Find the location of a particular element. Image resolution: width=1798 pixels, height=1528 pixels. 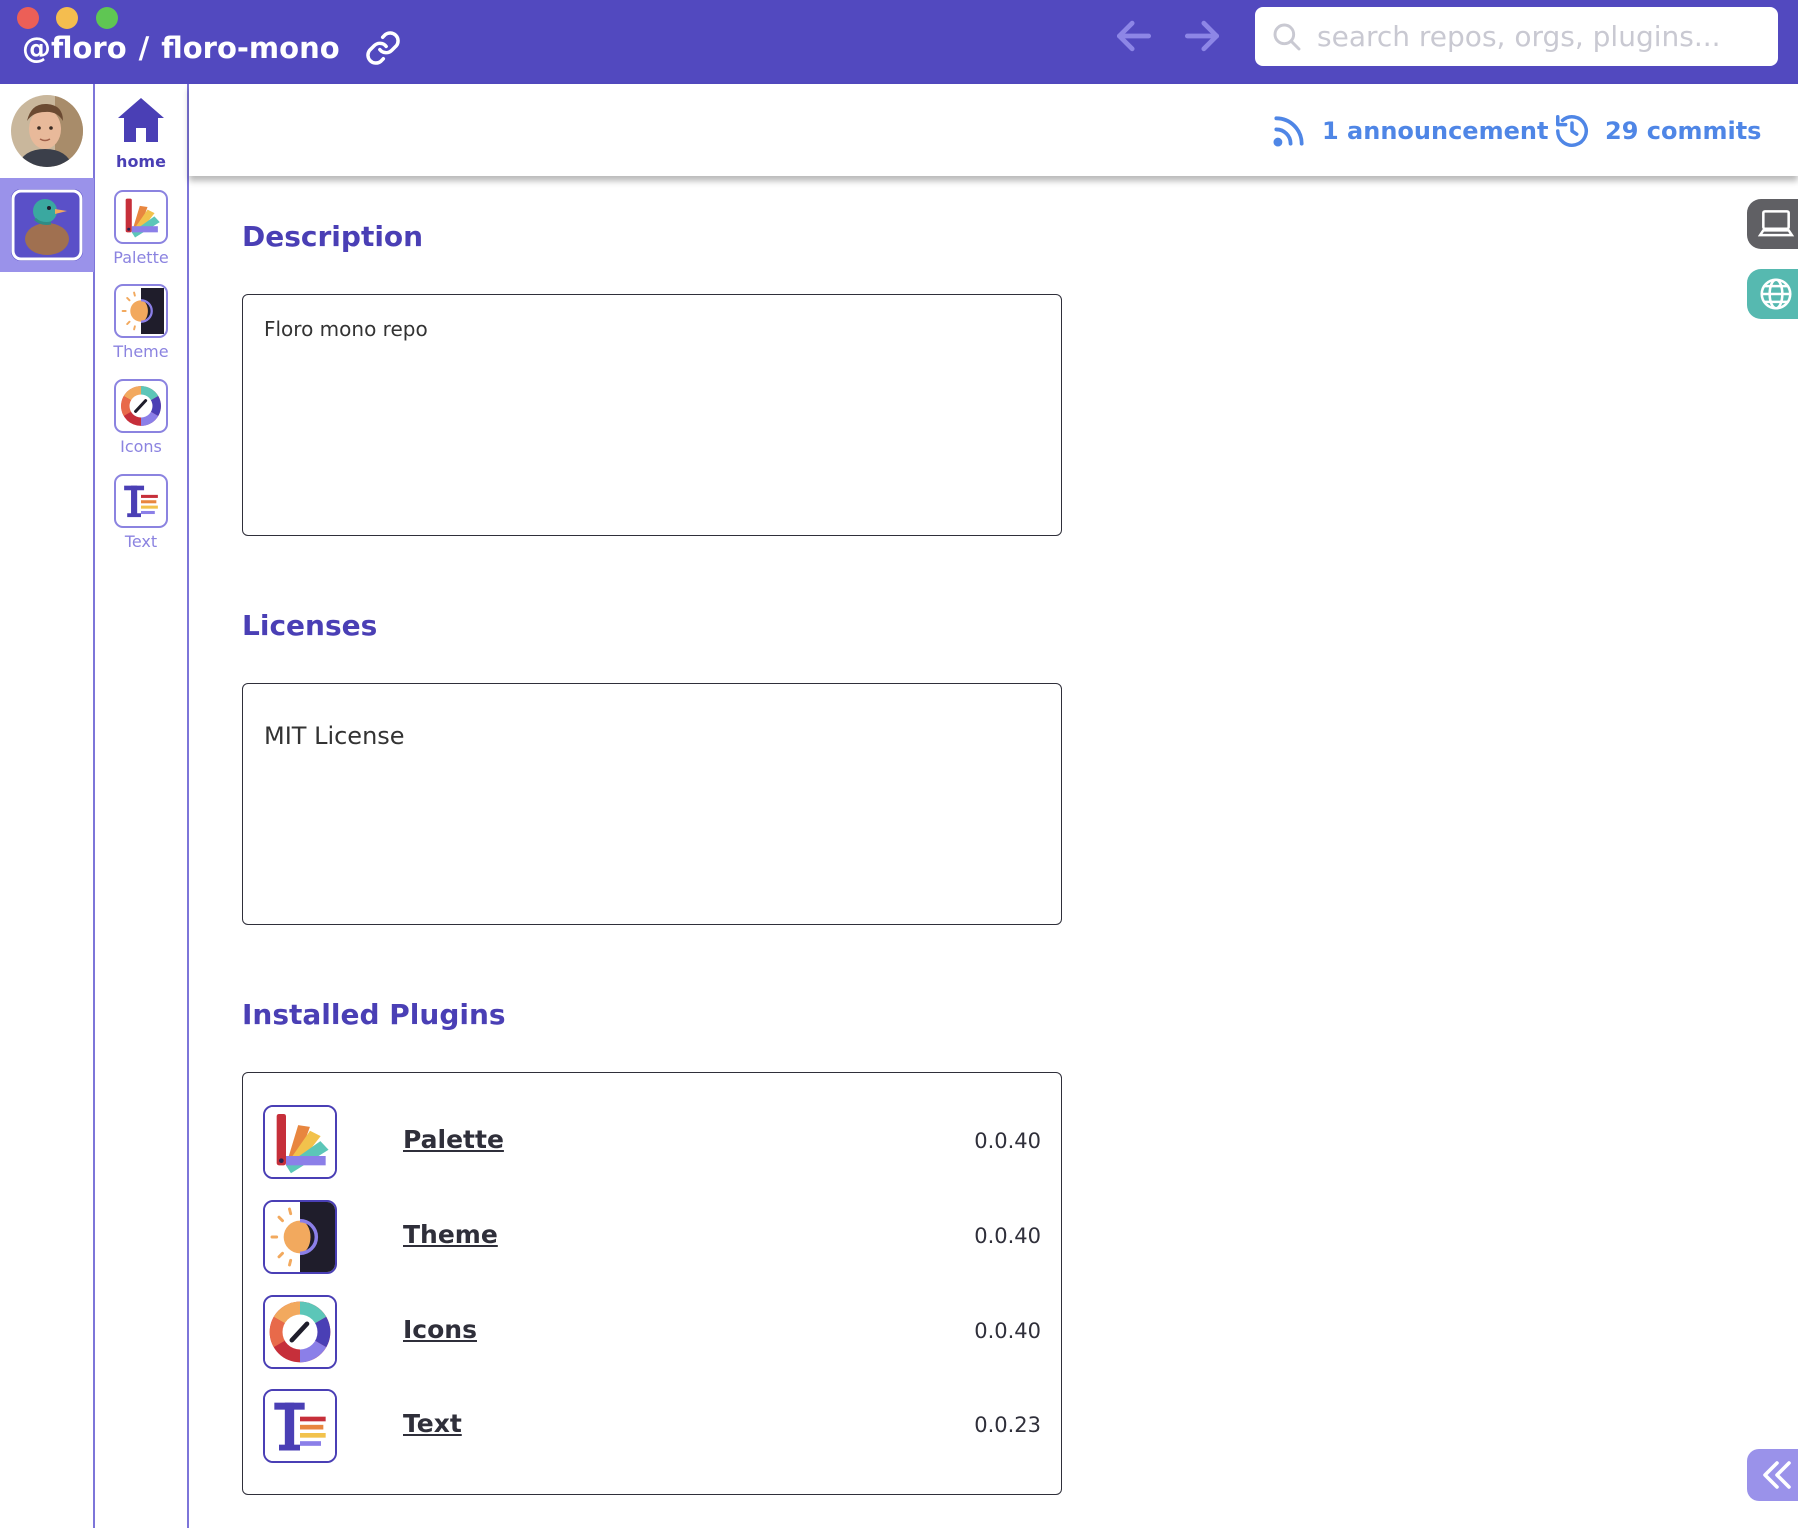

link-icon is located at coordinates (383, 48).